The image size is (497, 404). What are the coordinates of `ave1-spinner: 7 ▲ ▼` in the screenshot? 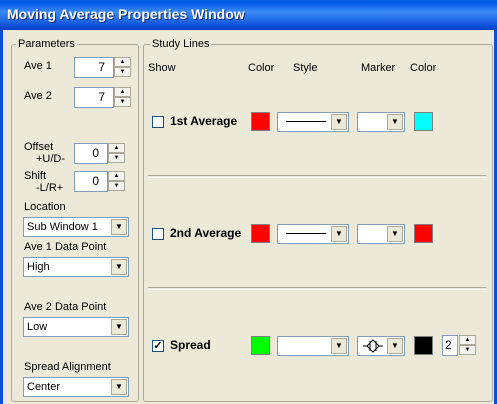 It's located at (103, 67).